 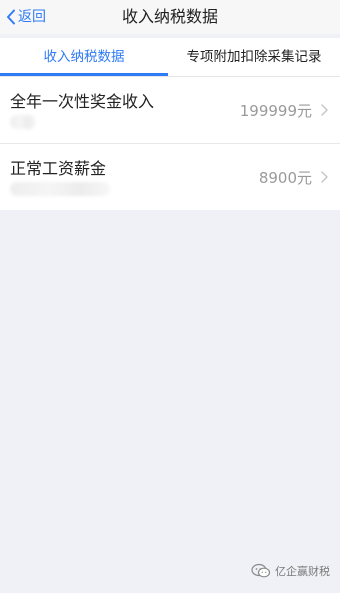 I want to click on wechat-icon, so click(x=263, y=571).